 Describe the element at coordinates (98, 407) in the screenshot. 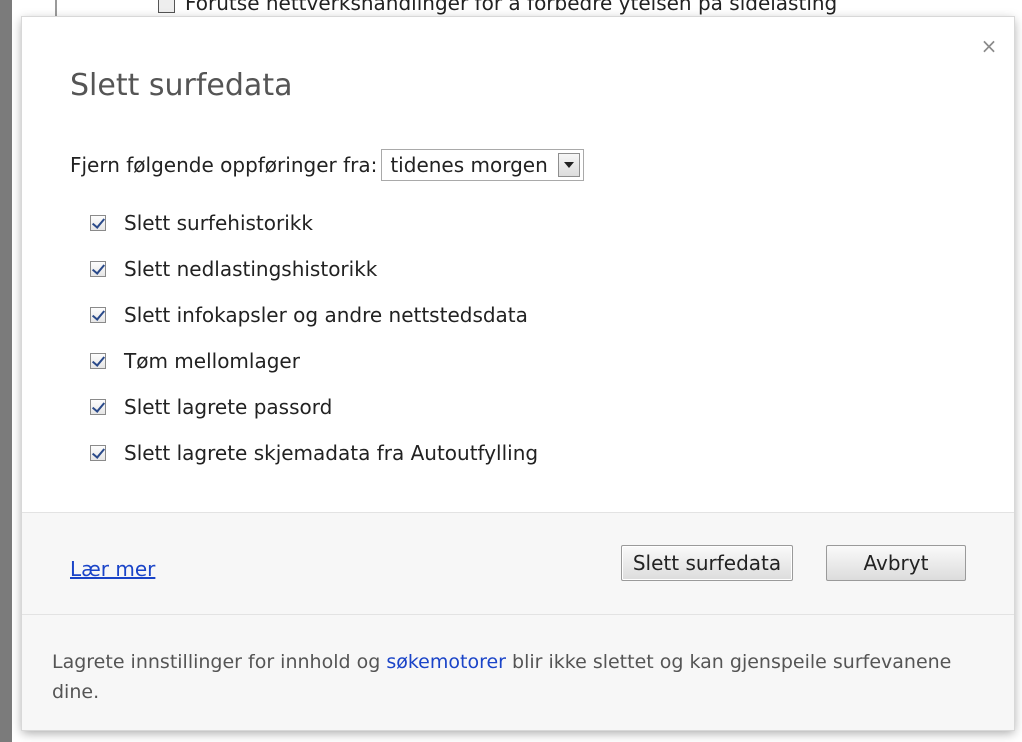

I see `checkbox-passwords` at that location.